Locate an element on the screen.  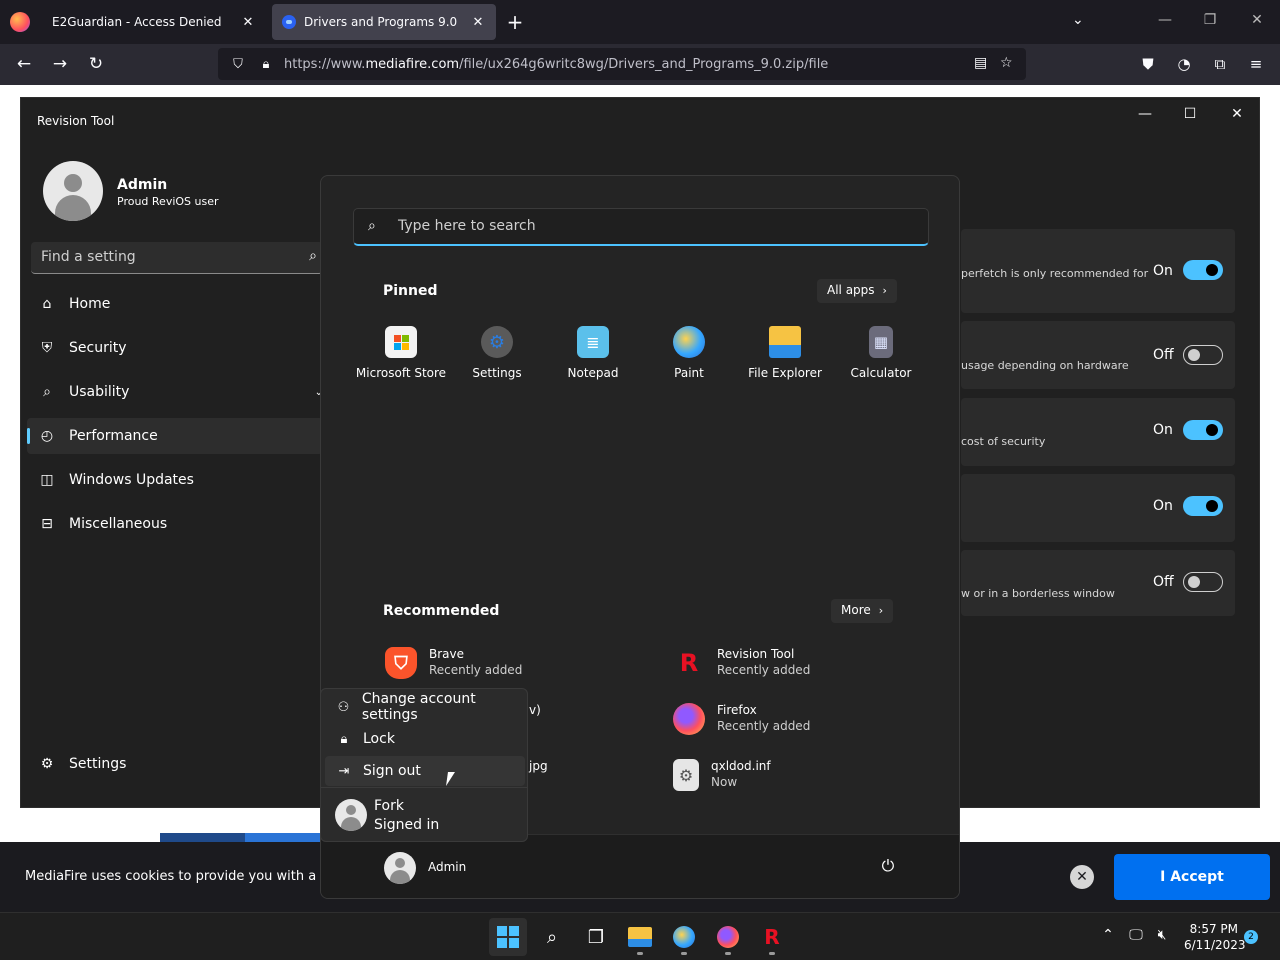
nav-item-usability: ⌕ Usability ⌄ is located at coordinates (175, 392).